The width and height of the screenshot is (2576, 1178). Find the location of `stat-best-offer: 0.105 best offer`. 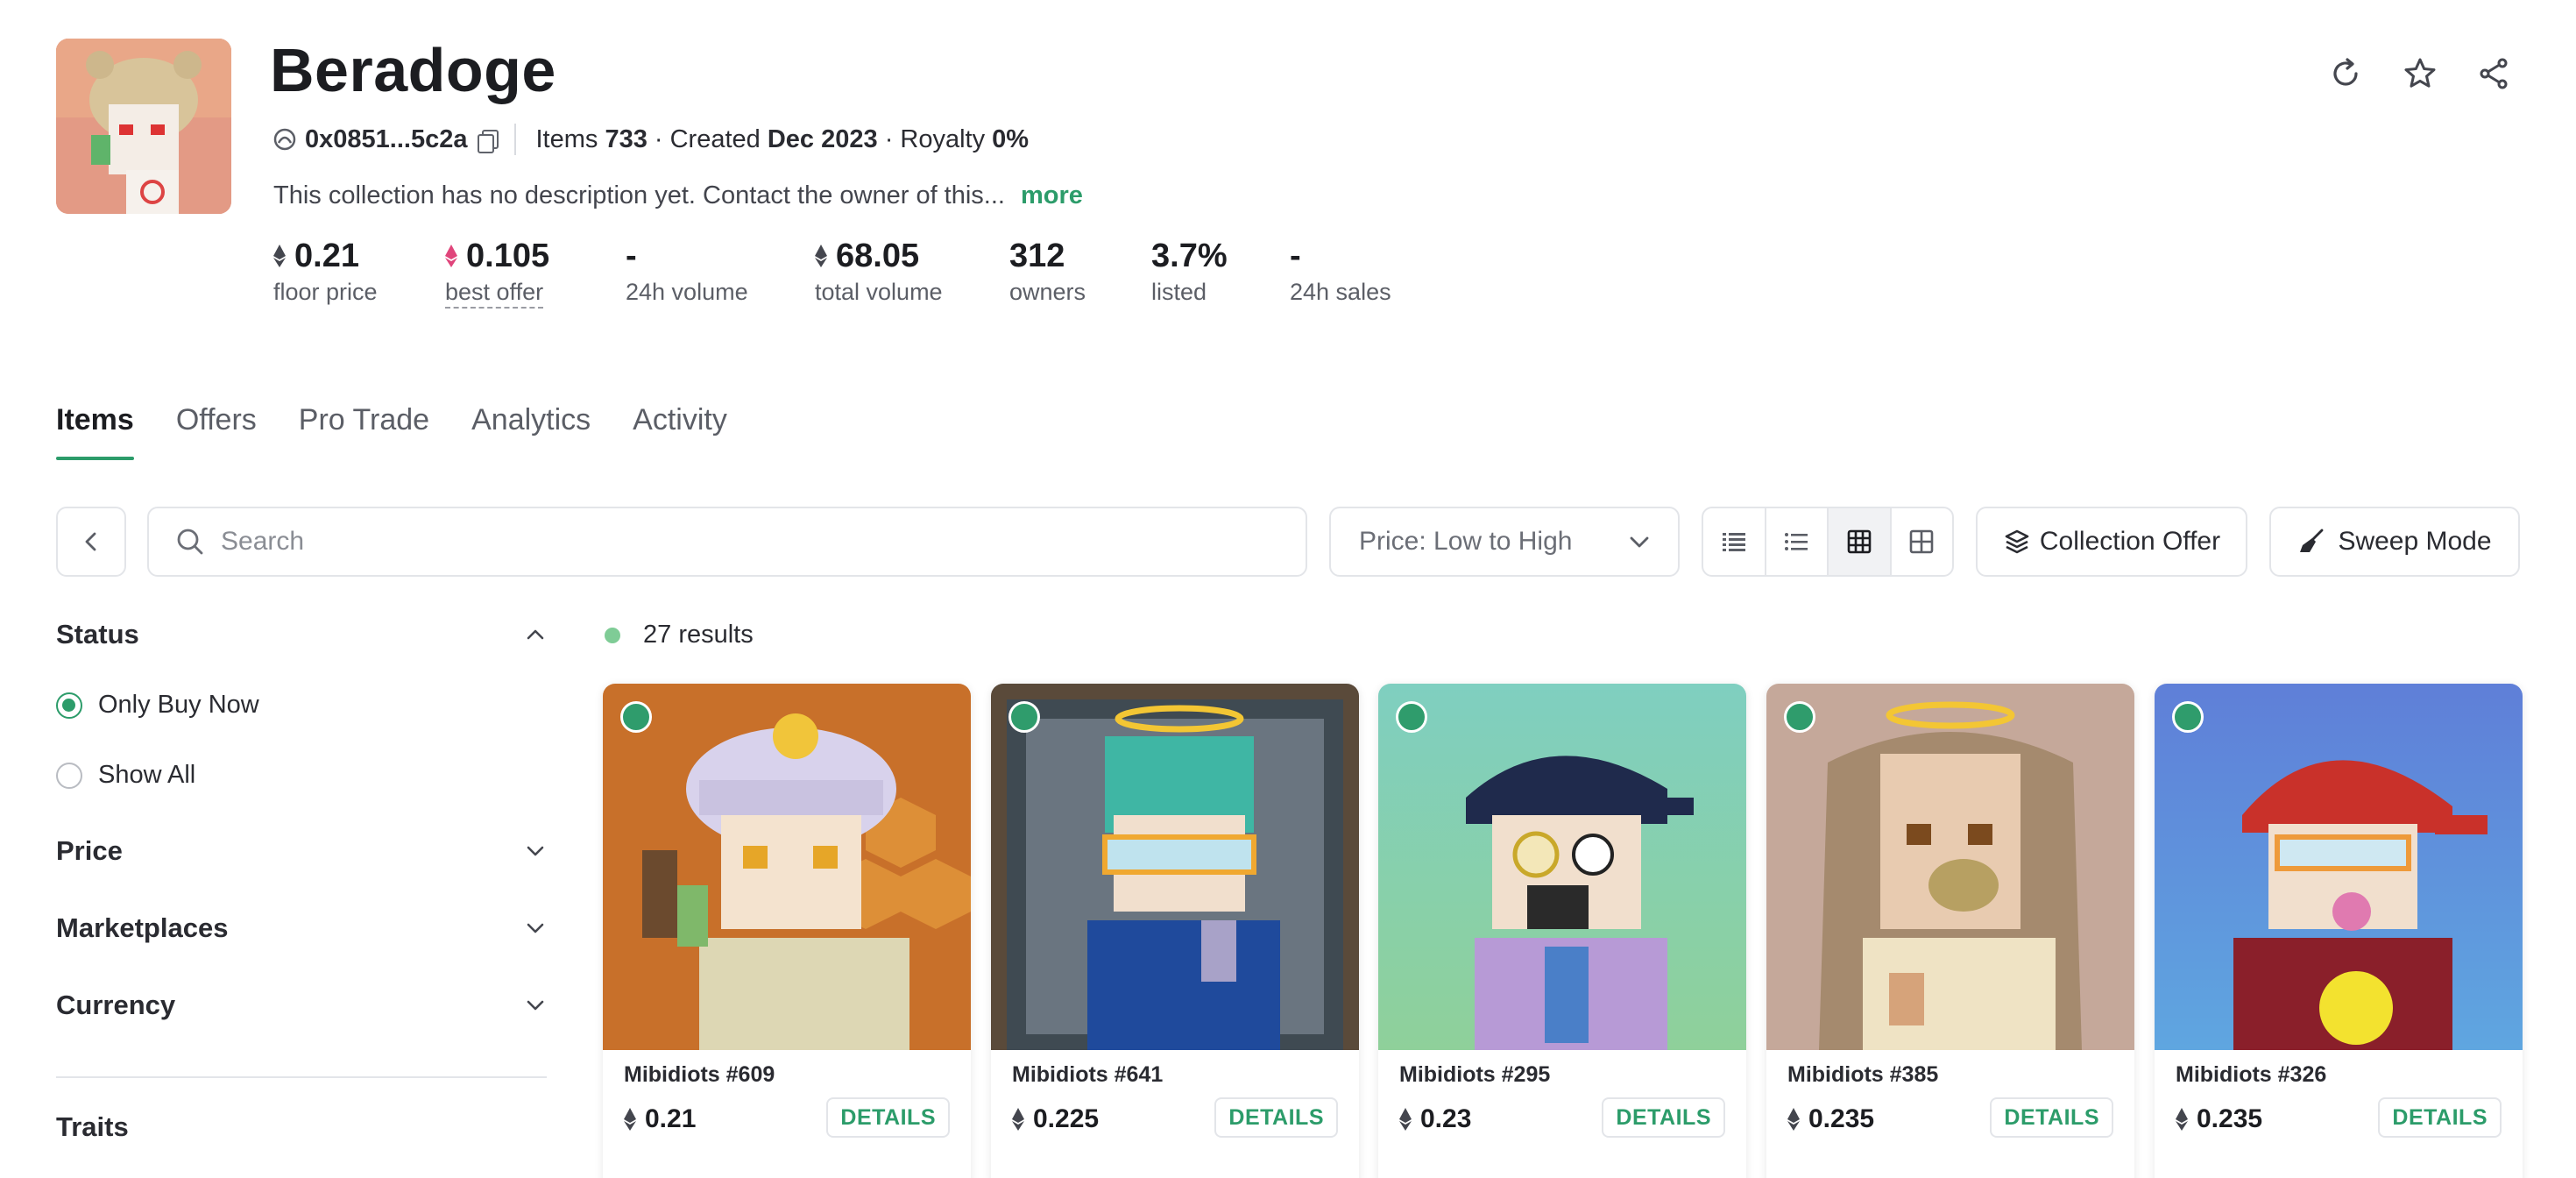

stat-best-offer: 0.105 best offer is located at coordinates (497, 272).